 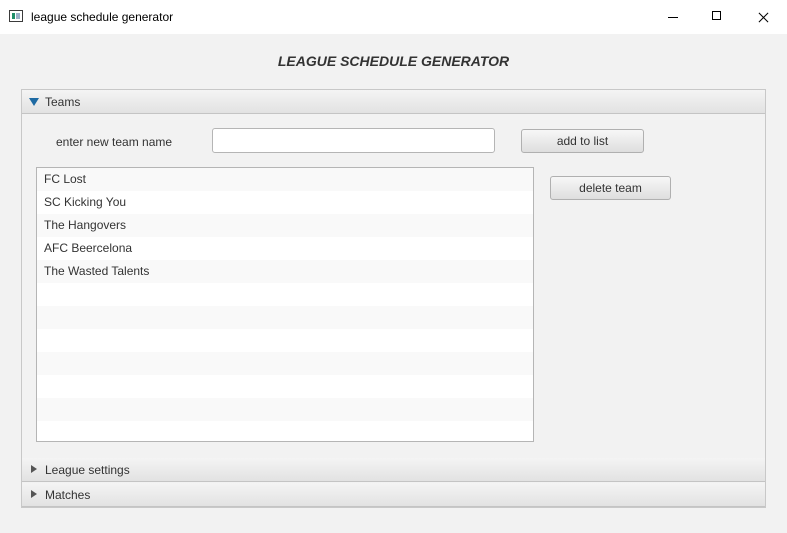 What do you see at coordinates (114, 142) in the screenshot?
I see `team-name-label: enter new team name` at bounding box center [114, 142].